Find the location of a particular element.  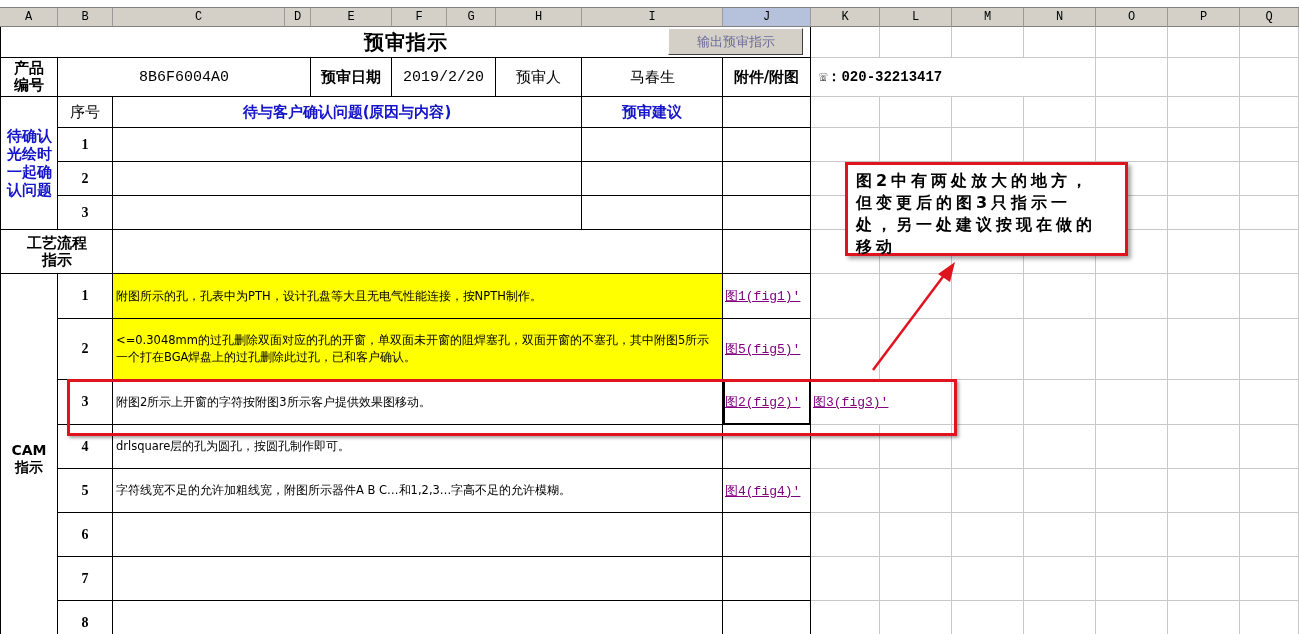

column-header: D is located at coordinates (298, 17).